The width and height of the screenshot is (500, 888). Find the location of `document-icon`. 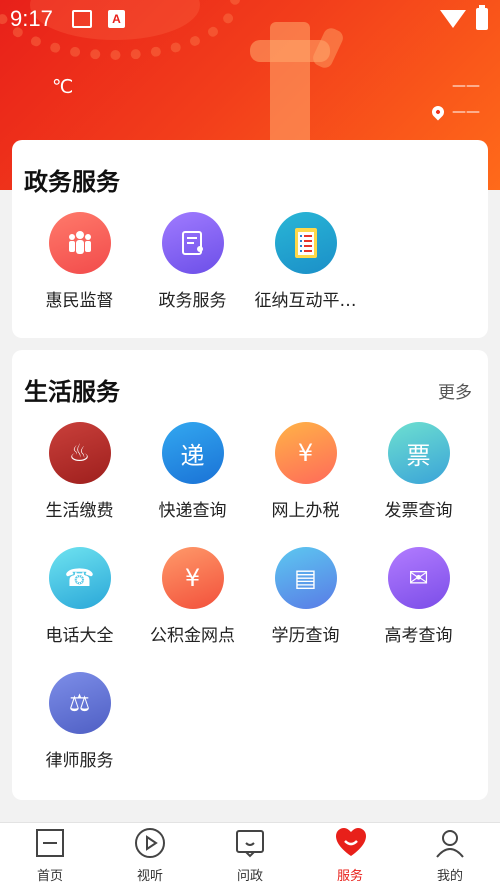

document-icon is located at coordinates (192, 243).